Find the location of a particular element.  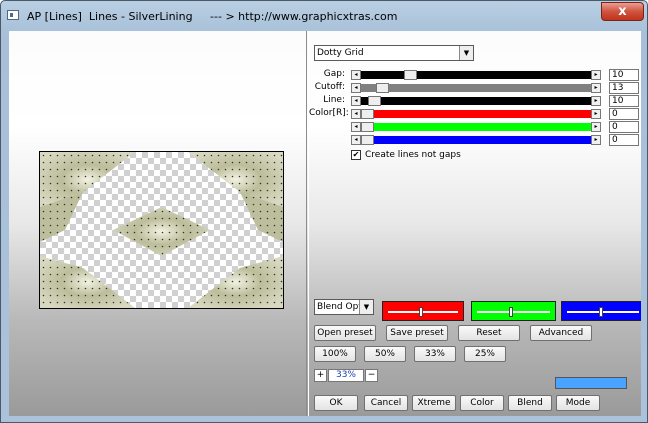

color-g-slider: ◂ ▸ is located at coordinates (476, 127).